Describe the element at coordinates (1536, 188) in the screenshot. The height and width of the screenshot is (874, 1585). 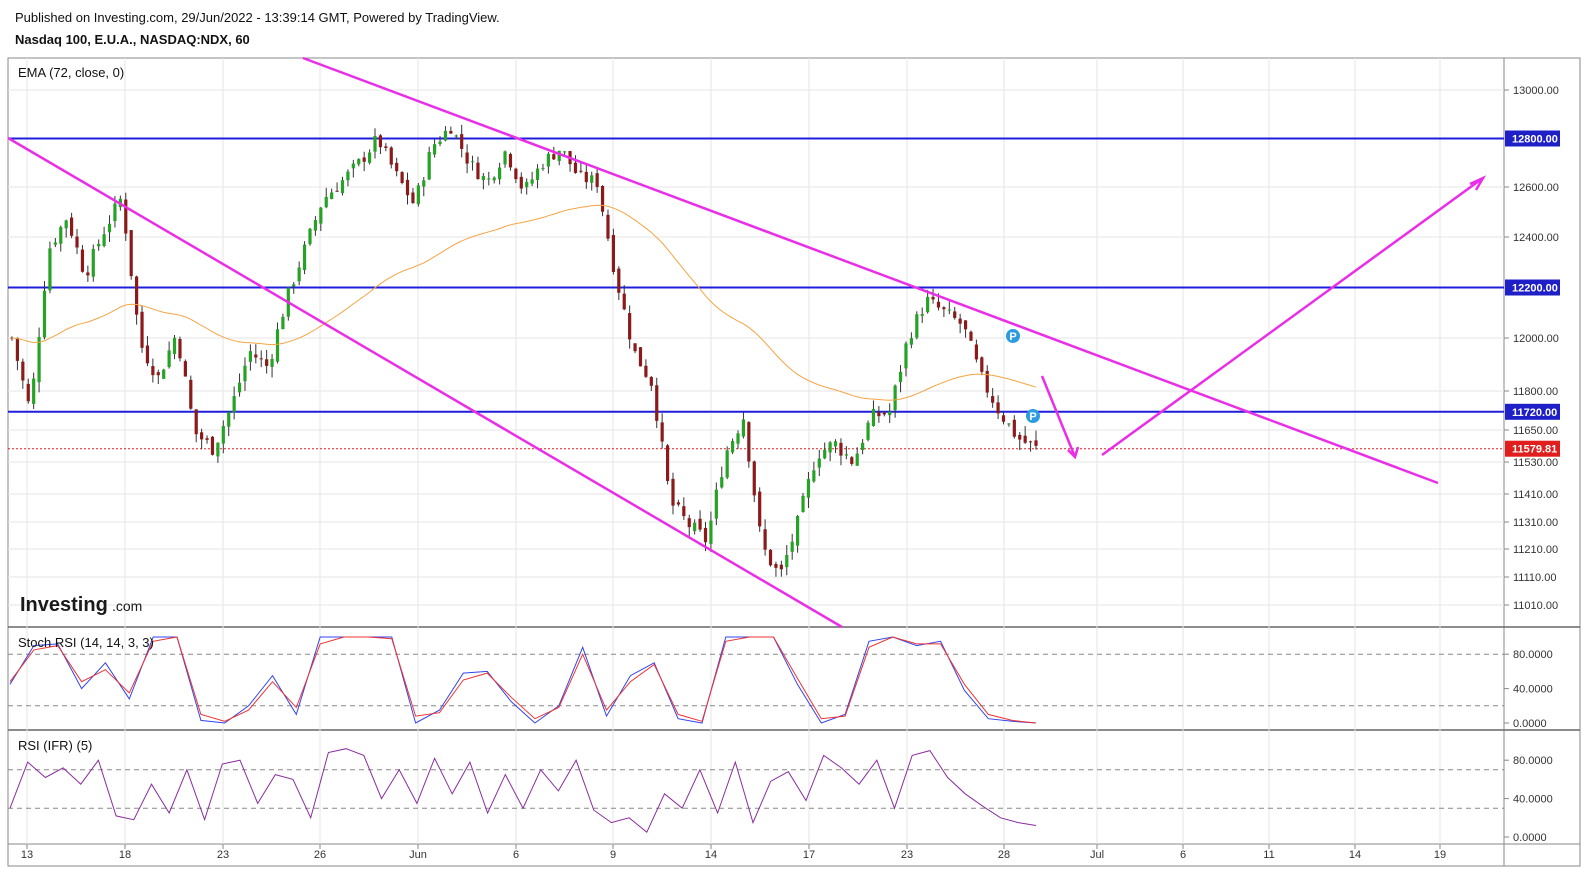
I see `price-tick-label: 12600.00` at that location.